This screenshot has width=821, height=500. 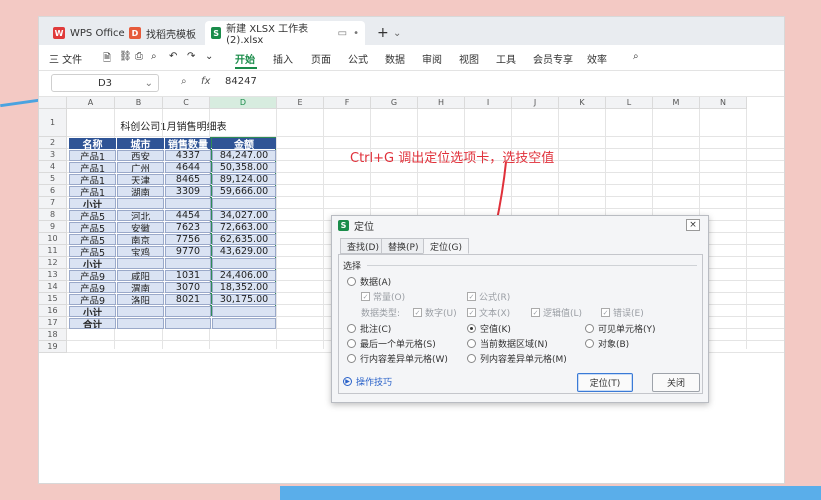 What do you see at coordinates (535, 103) in the screenshot?
I see `column-header: J` at bounding box center [535, 103].